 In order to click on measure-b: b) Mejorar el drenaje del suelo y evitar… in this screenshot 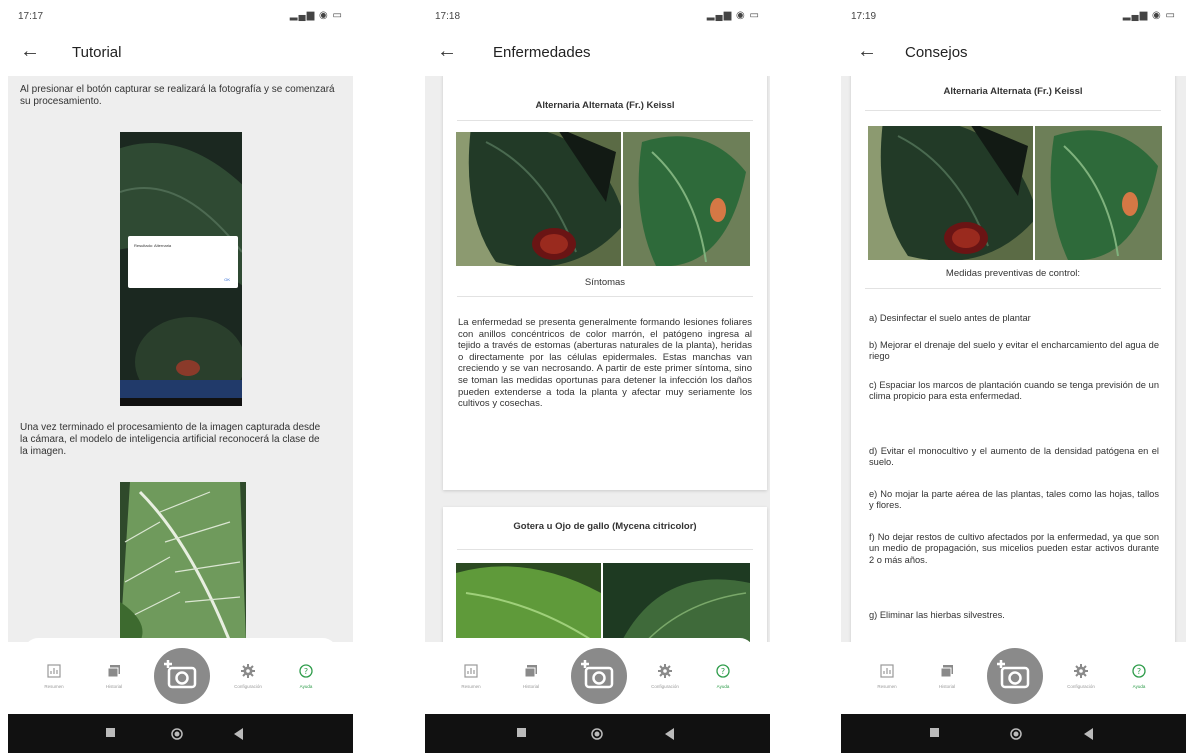, I will do `click(1014, 351)`.